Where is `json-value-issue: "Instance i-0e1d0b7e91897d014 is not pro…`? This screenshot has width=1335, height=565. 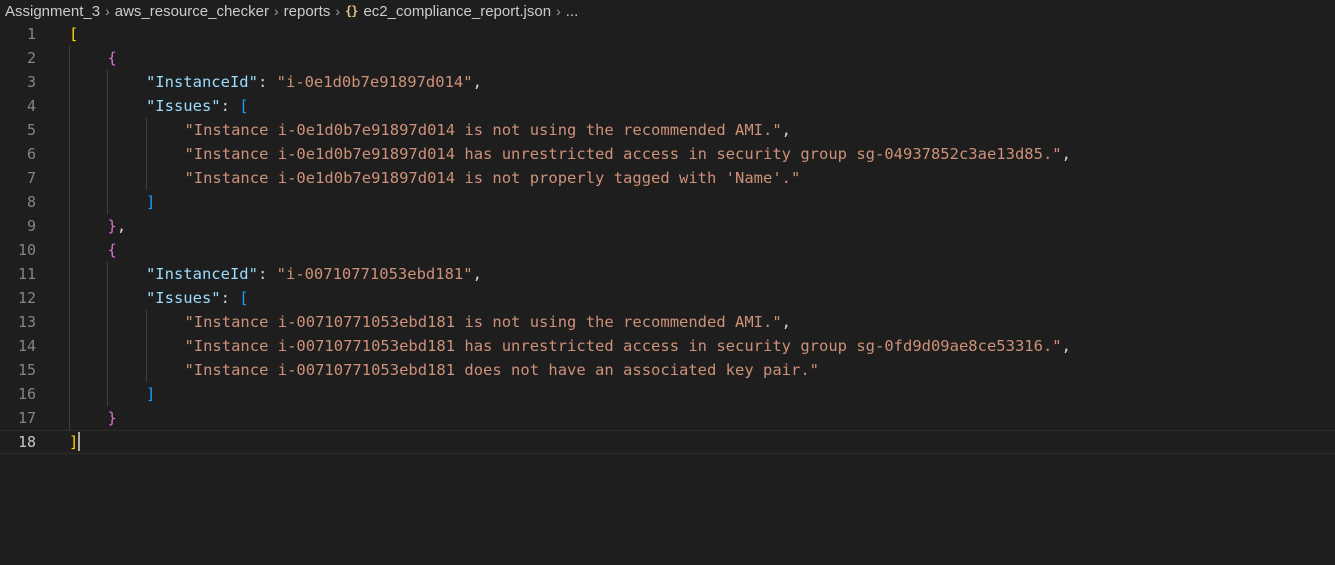
json-value-issue: "Instance i-0e1d0b7e91897d014 is not pro… is located at coordinates (492, 178).